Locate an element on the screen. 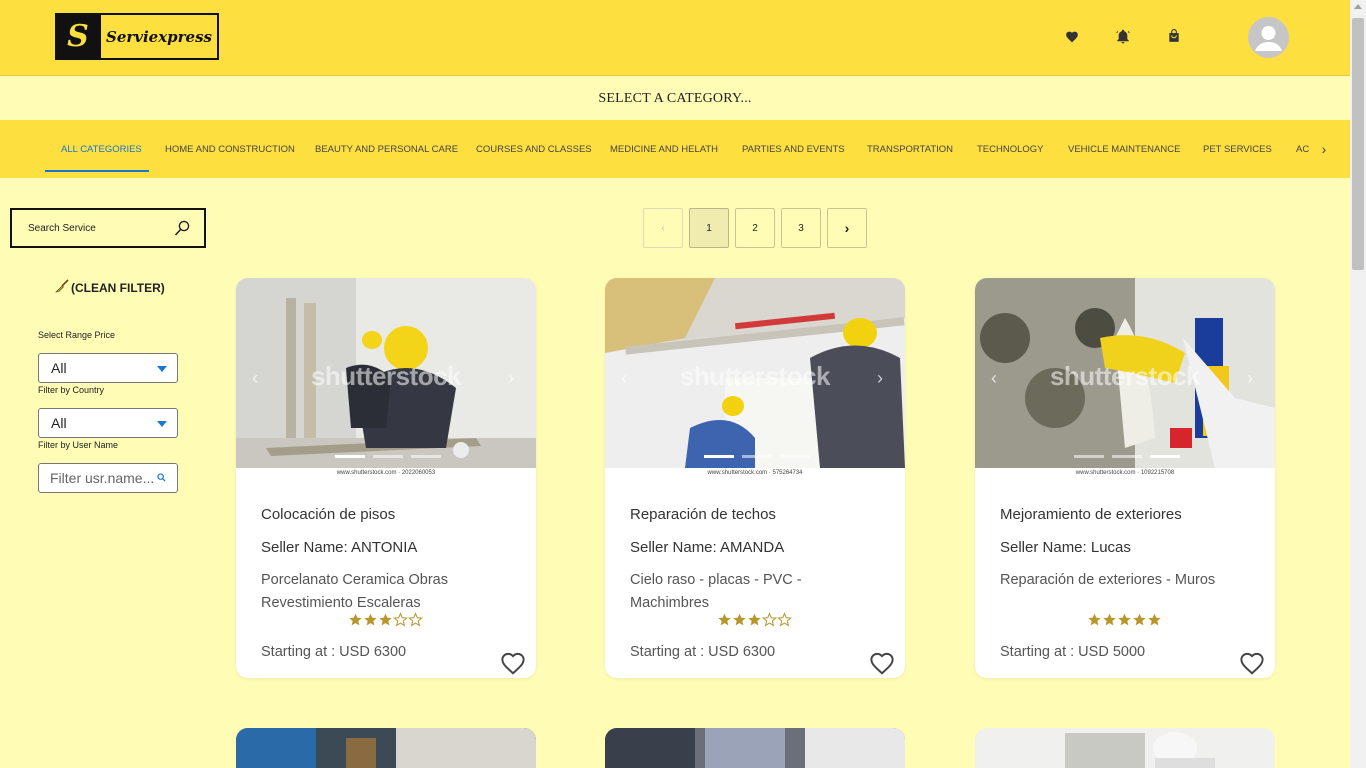 This screenshot has height=768, width=1366. scroll-up-icon is located at coordinates (1358, 6).